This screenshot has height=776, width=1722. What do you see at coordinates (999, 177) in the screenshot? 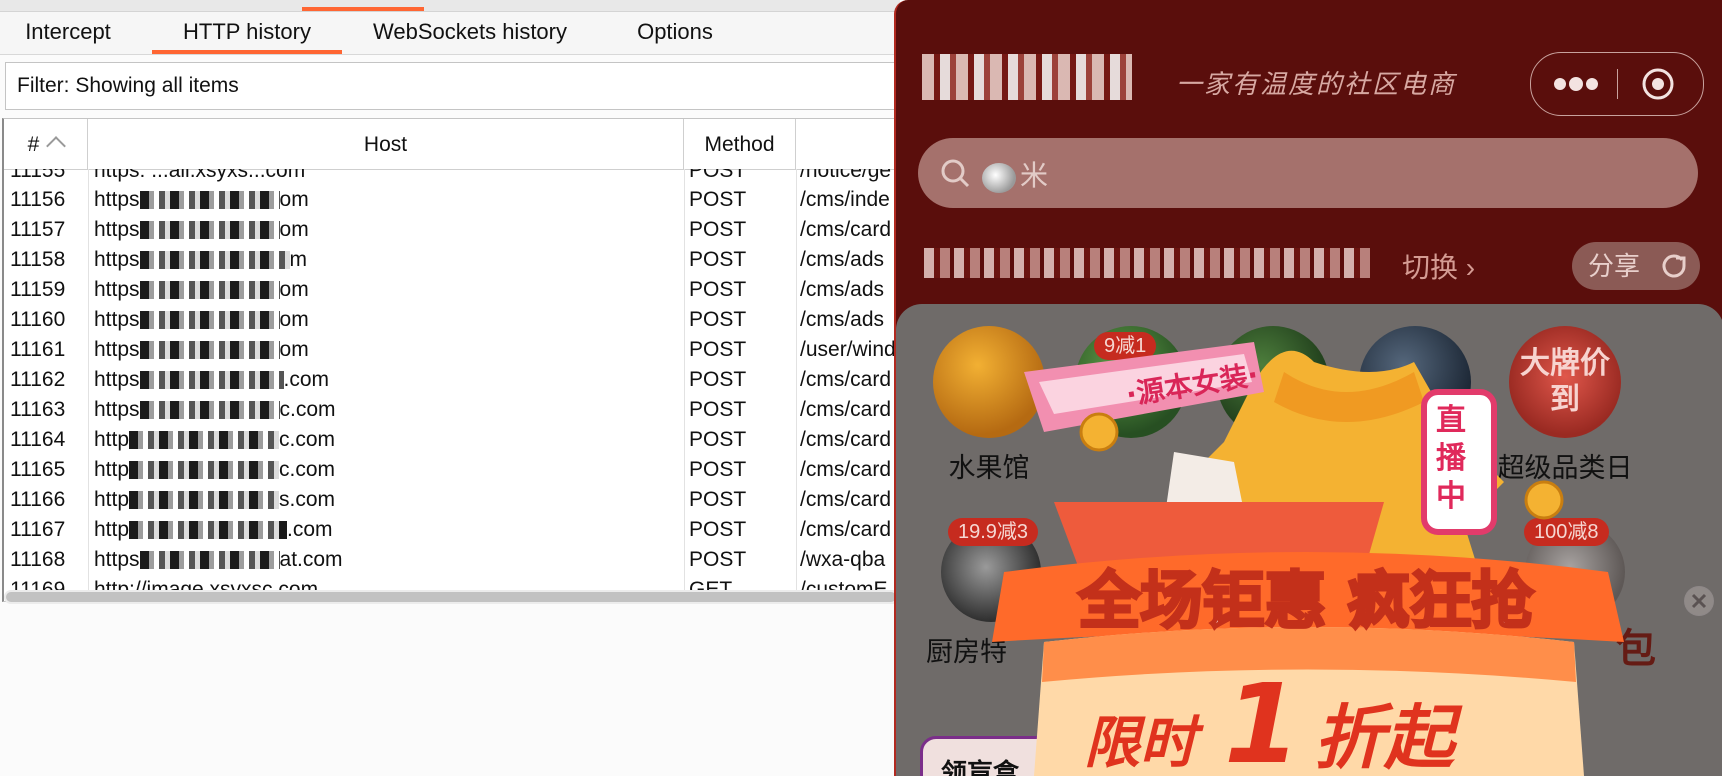
I see `rice-icon` at bounding box center [999, 177].